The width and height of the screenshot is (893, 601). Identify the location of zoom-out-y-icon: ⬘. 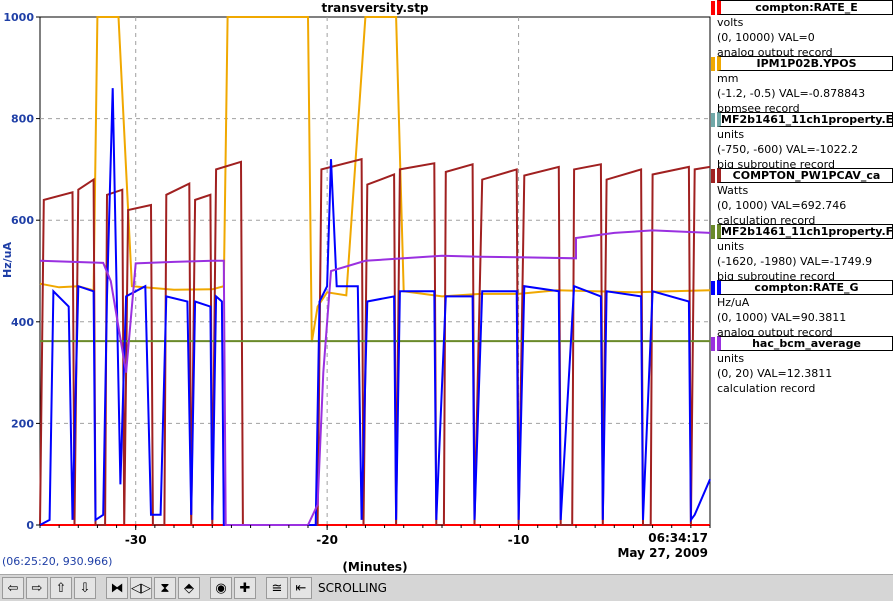
(189, 588).